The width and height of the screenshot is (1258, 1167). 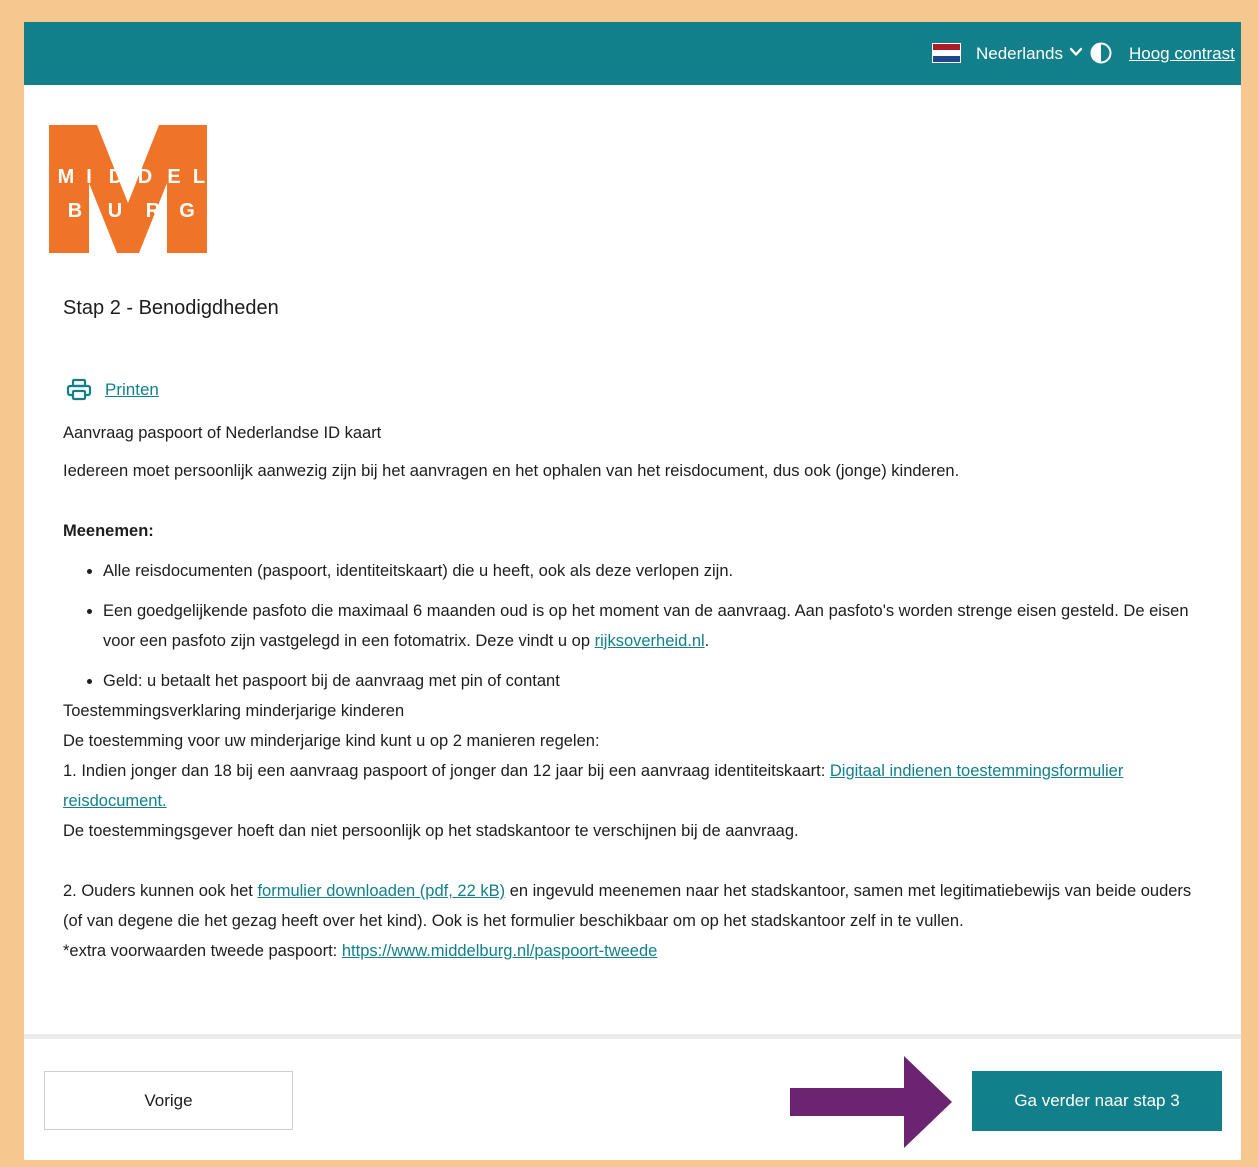 What do you see at coordinates (168, 1100) in the screenshot?
I see `previous-button: Vorige` at bounding box center [168, 1100].